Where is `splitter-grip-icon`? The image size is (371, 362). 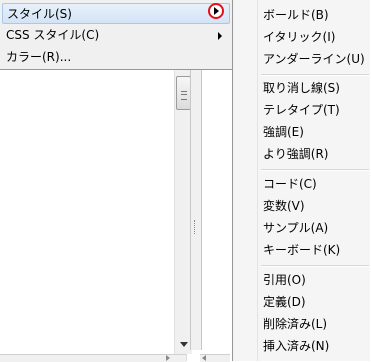
splitter-grip-icon is located at coordinates (196, 227).